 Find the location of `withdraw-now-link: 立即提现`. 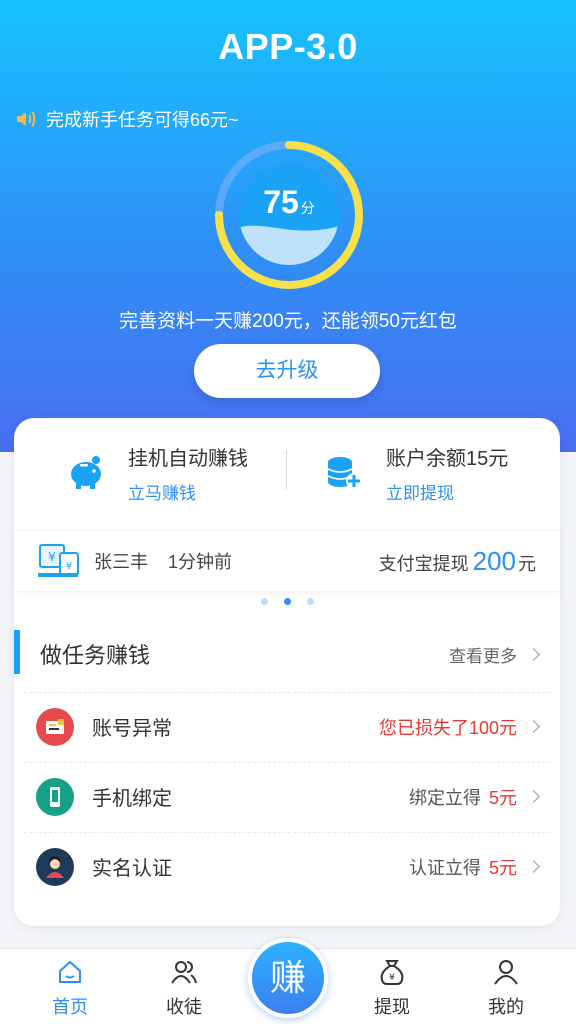

withdraw-now-link: 立即提现 is located at coordinates (447, 491).